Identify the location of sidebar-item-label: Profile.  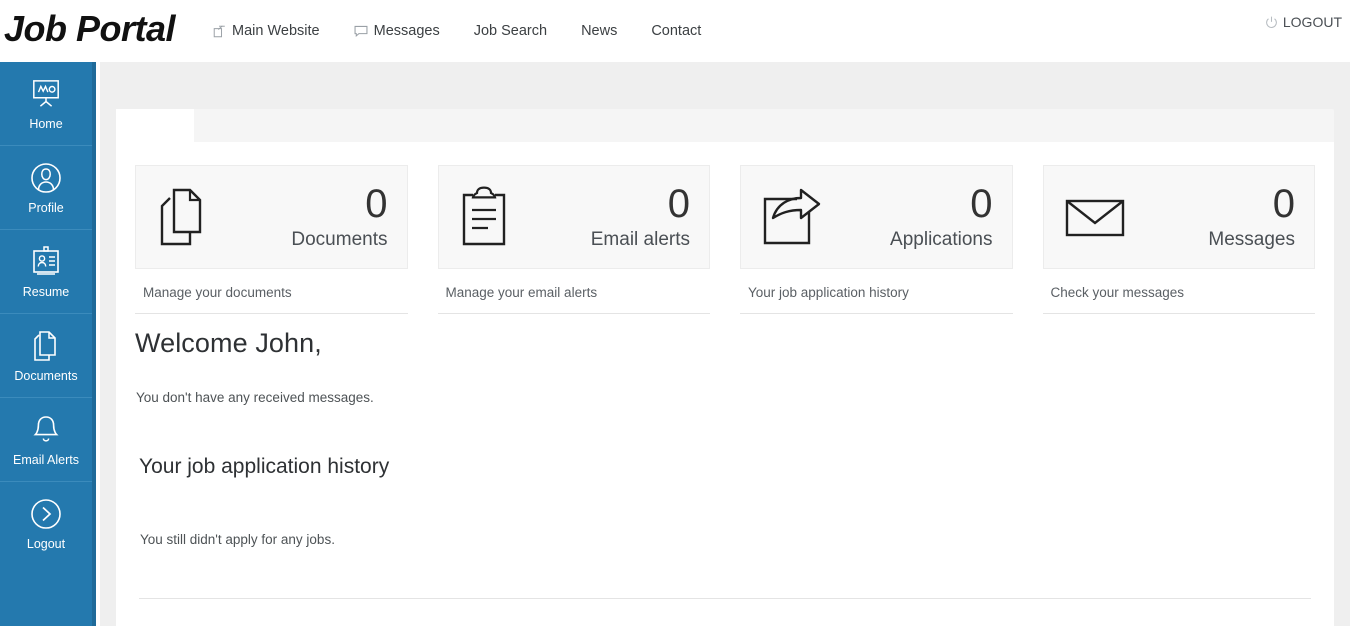
(46, 207).